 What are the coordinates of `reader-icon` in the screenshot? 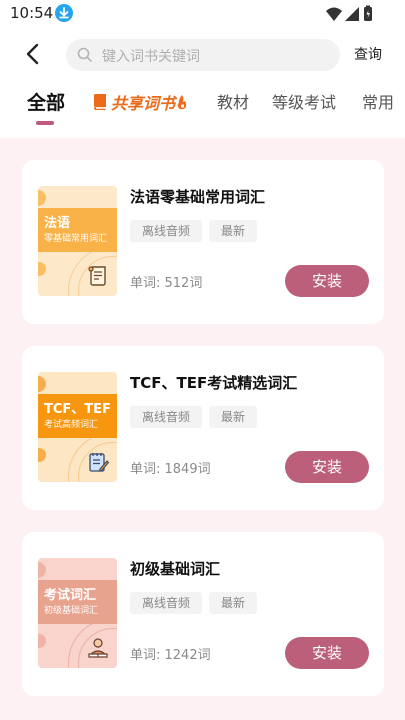 It's located at (98, 648).